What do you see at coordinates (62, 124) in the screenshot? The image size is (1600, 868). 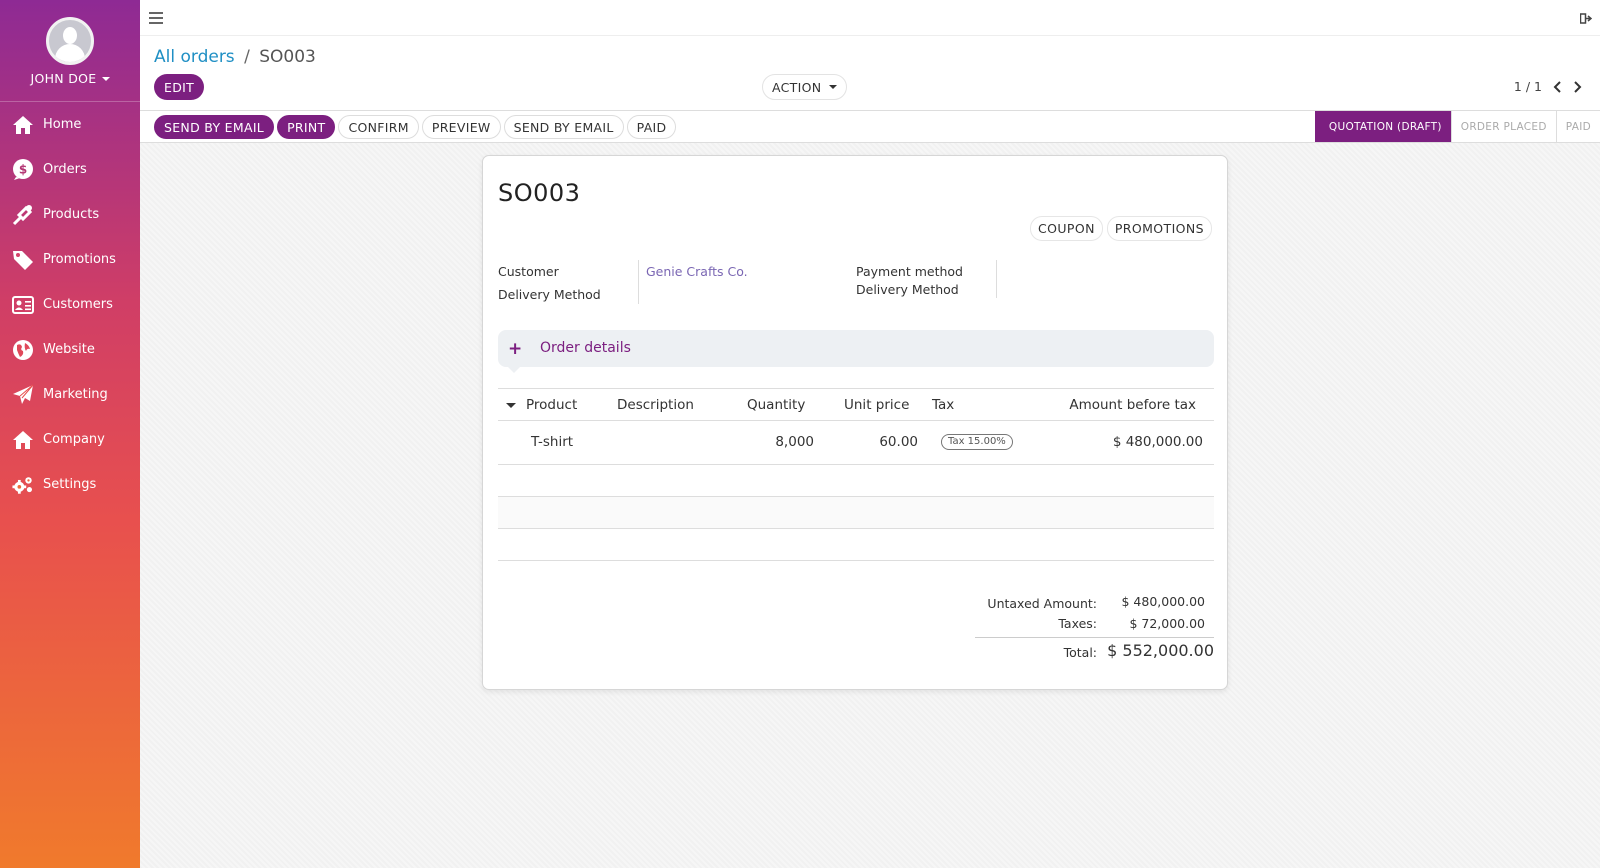 I see `sidebar-item-label: Home` at bounding box center [62, 124].